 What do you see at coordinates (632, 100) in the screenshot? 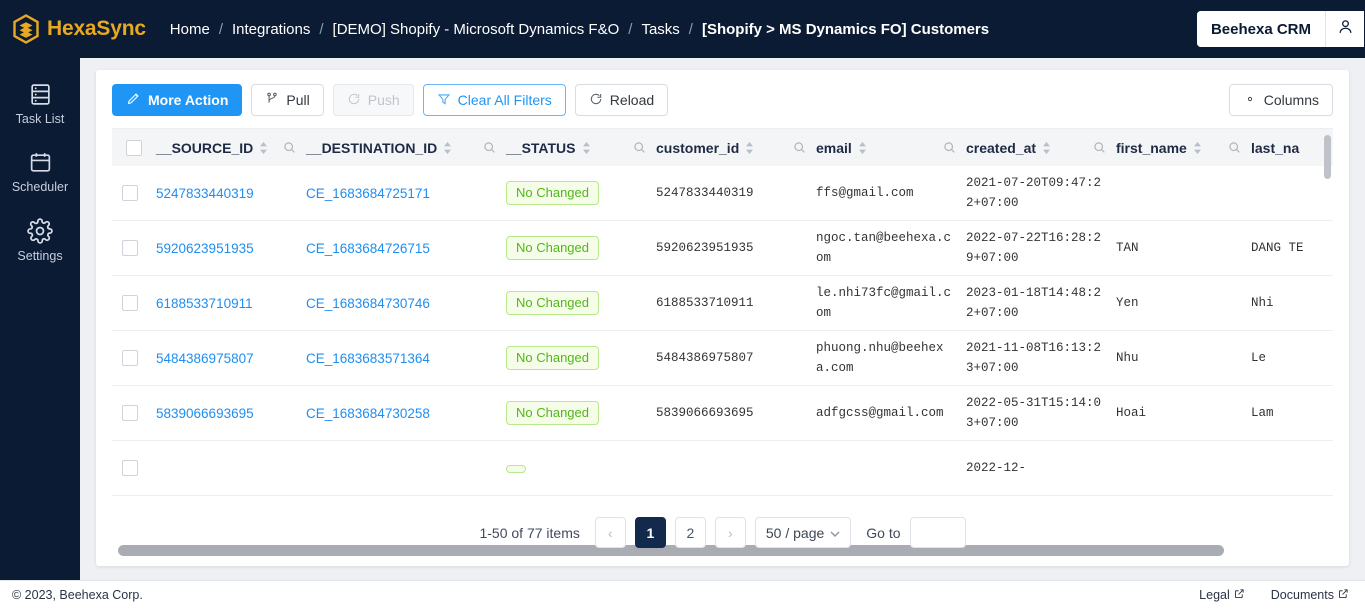
I see `reload-label: Reload` at bounding box center [632, 100].